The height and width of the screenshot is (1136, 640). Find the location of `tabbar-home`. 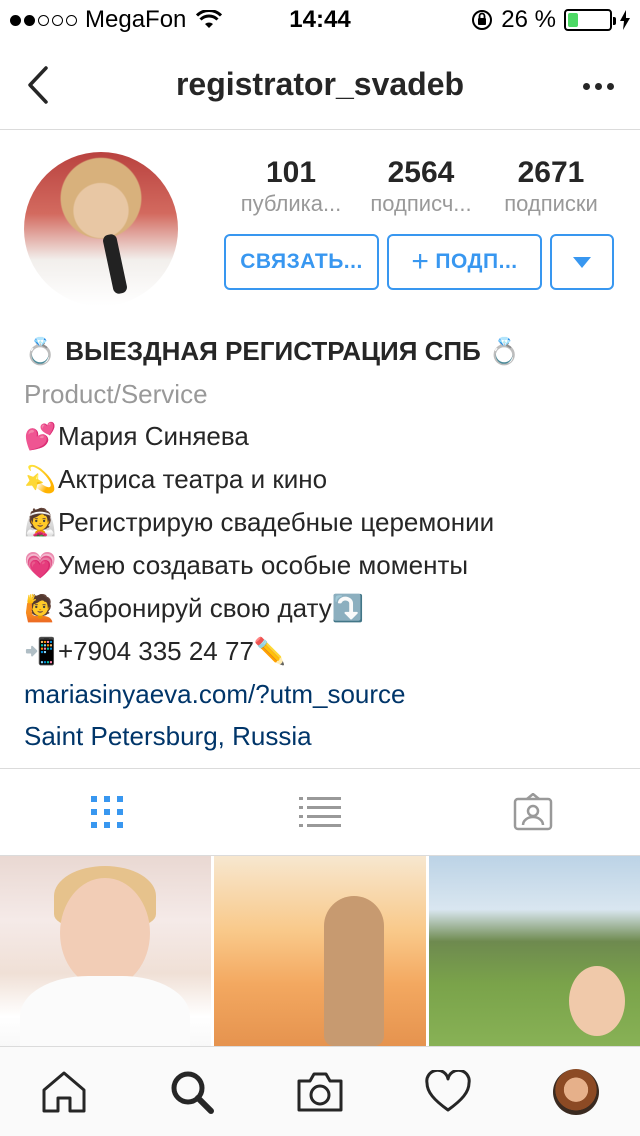

tabbar-home is located at coordinates (64, 1091).